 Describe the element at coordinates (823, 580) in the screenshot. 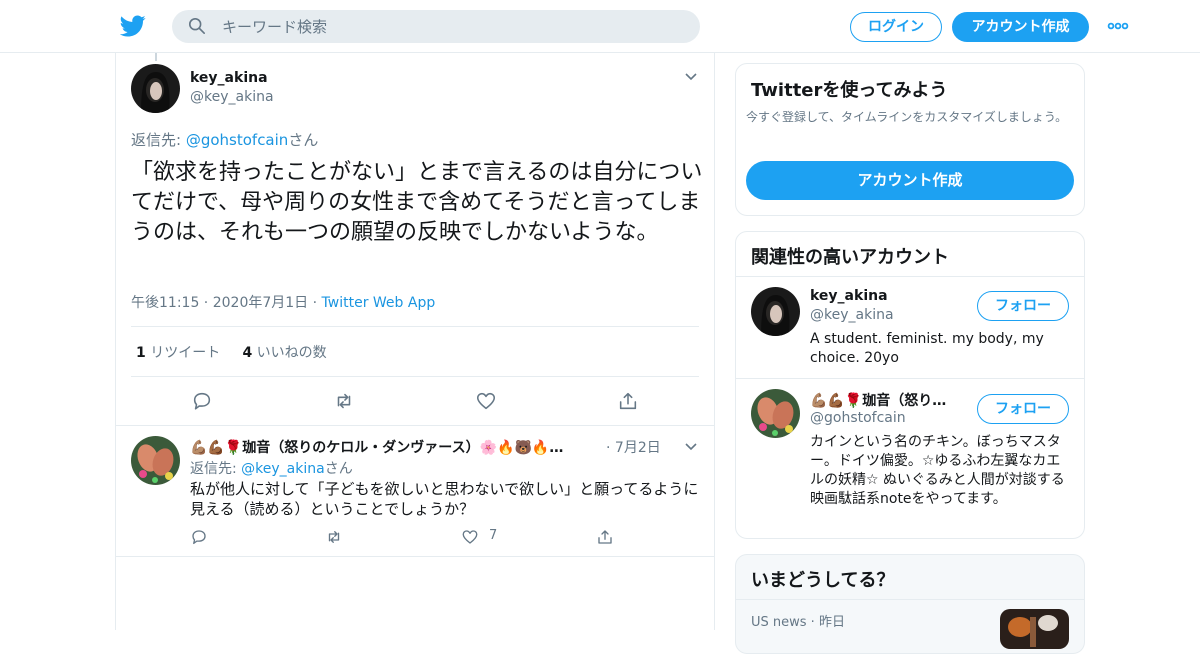

I see `trends-title: いまどうしてる？` at that location.